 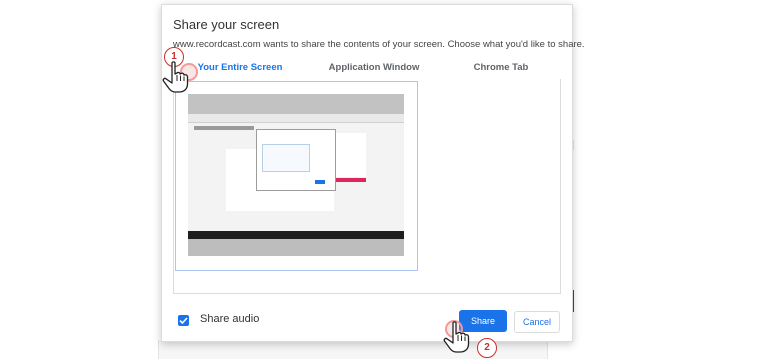 What do you see at coordinates (537, 322) in the screenshot?
I see `cancel-button: Cancel` at bounding box center [537, 322].